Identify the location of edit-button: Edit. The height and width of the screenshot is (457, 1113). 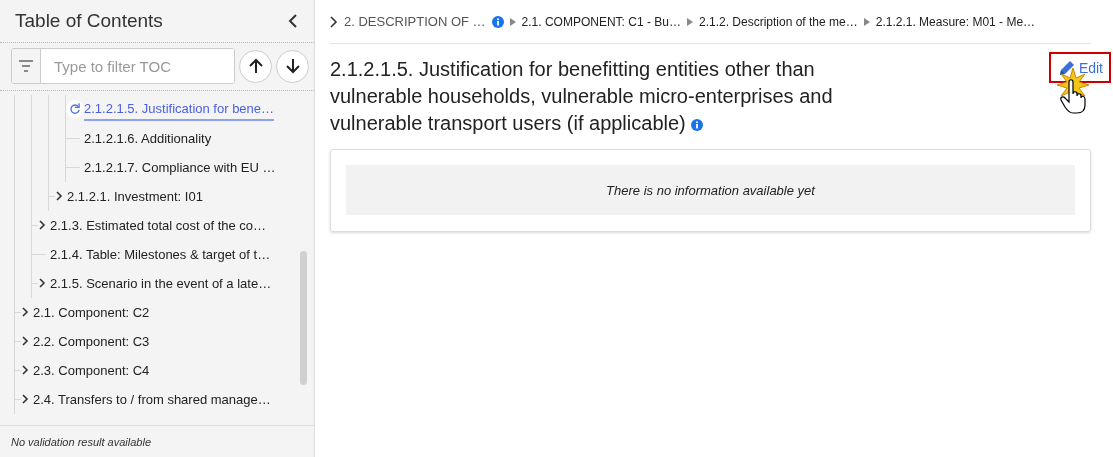
(1079, 67).